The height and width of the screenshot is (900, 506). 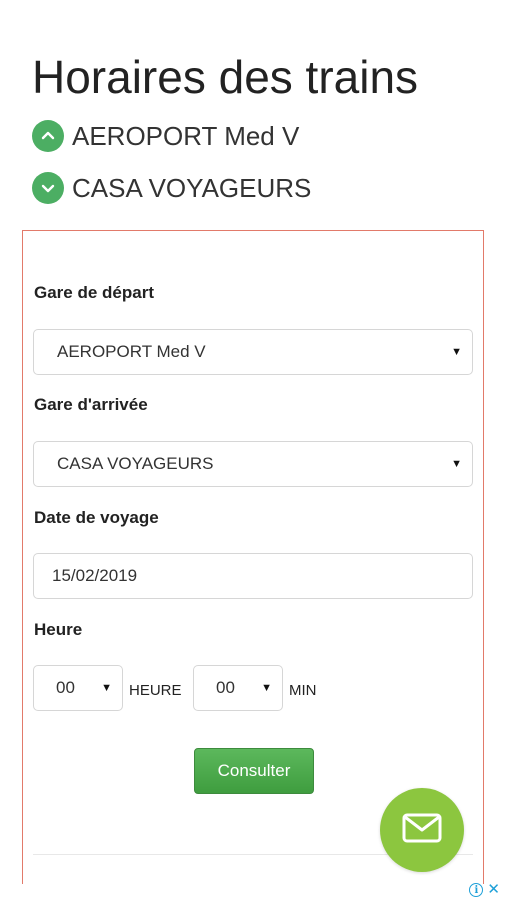 I want to click on minute-select-value: 00, so click(x=225, y=687).